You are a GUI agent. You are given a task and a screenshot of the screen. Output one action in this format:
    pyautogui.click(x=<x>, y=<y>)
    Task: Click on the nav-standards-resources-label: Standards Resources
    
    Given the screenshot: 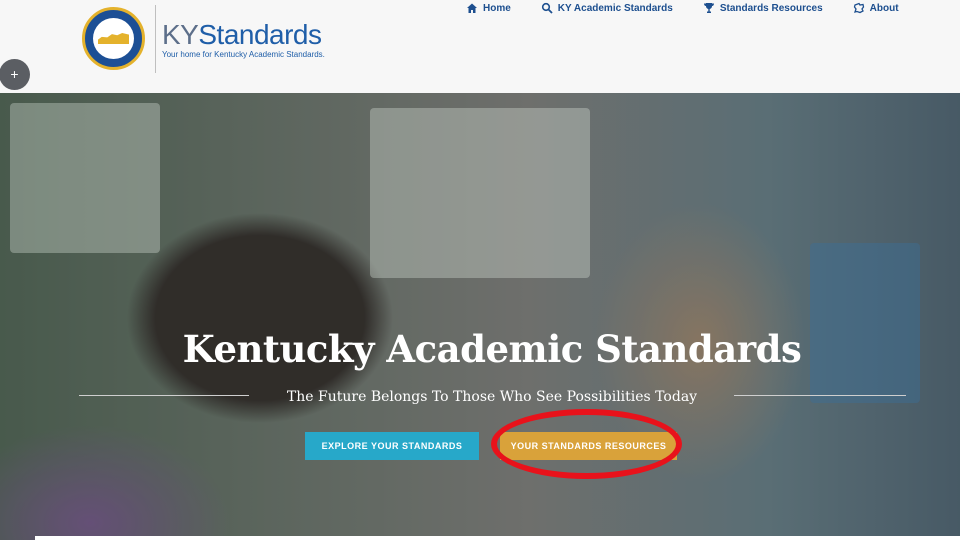 What is the action you would take?
    pyautogui.click(x=771, y=8)
    